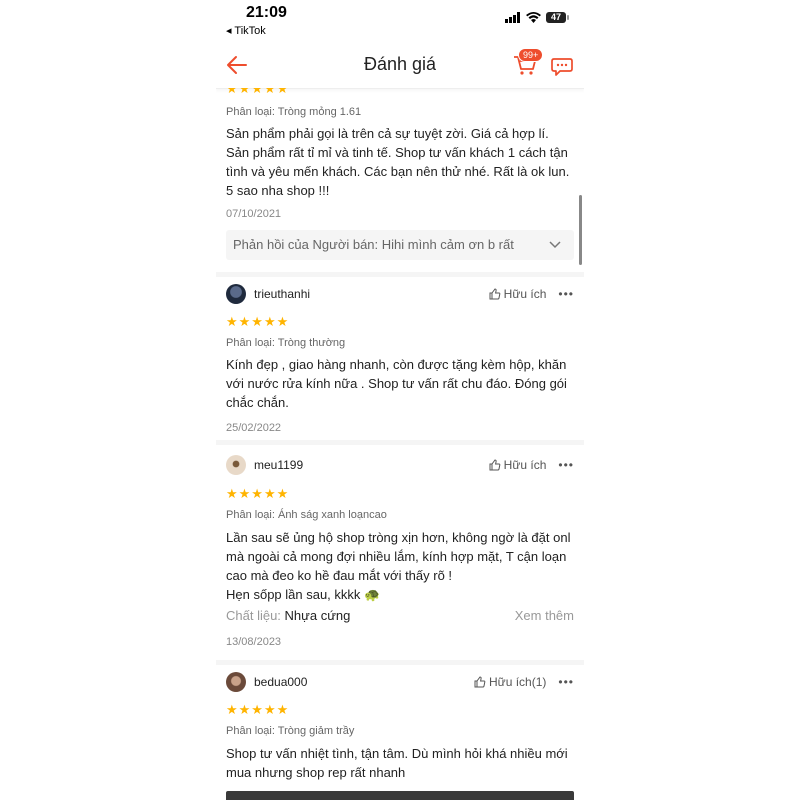 This screenshot has width=800, height=800. Describe the element at coordinates (246, 30) in the screenshot. I see `back-to-app-link: ◂ TikTok` at that location.